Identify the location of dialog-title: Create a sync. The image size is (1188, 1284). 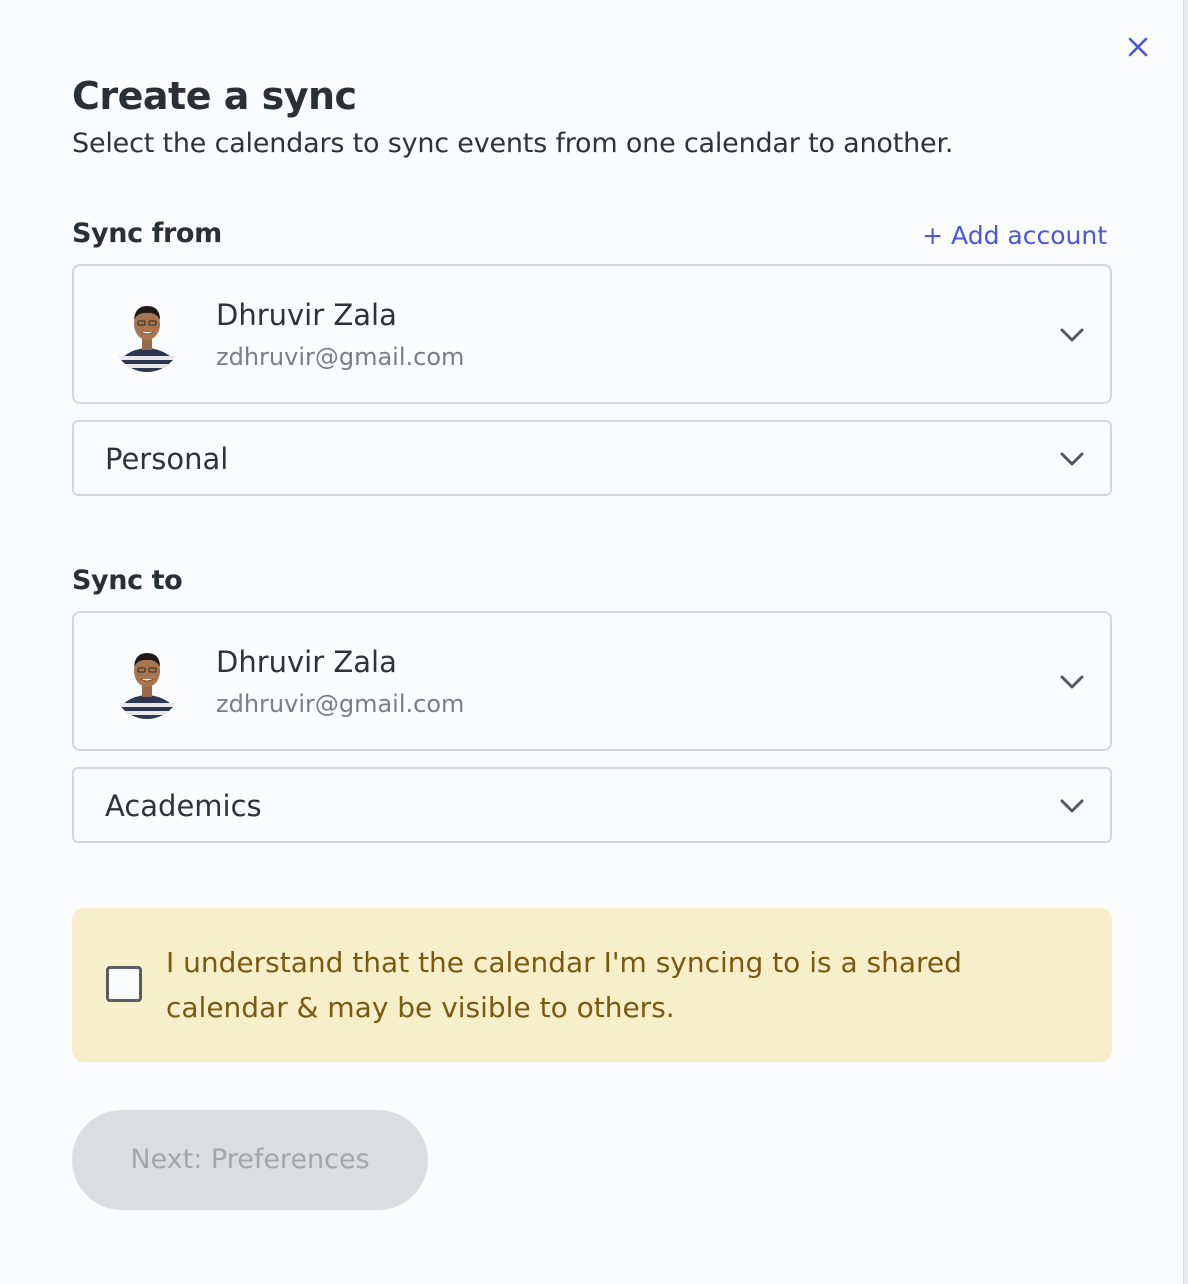
(214, 96).